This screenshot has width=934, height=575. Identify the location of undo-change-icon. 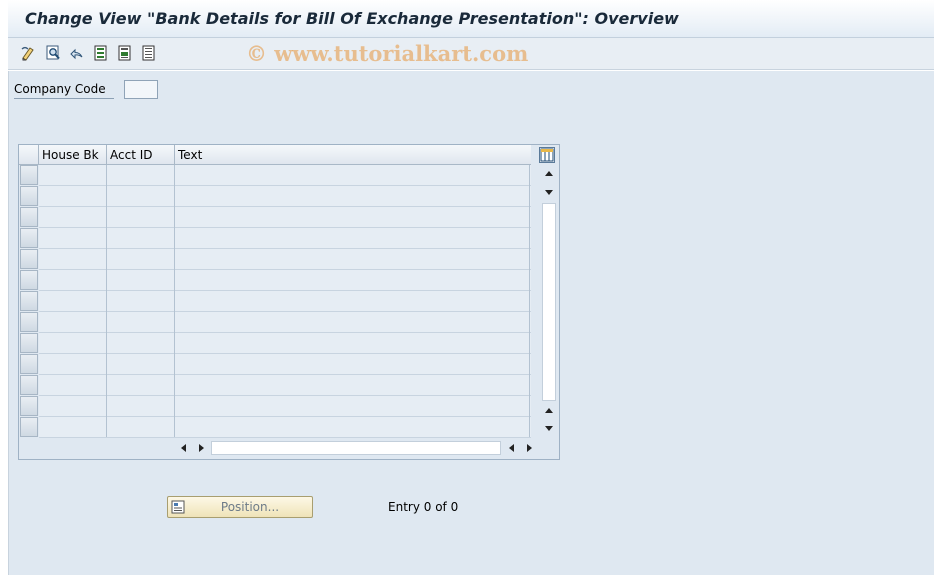
(76, 54).